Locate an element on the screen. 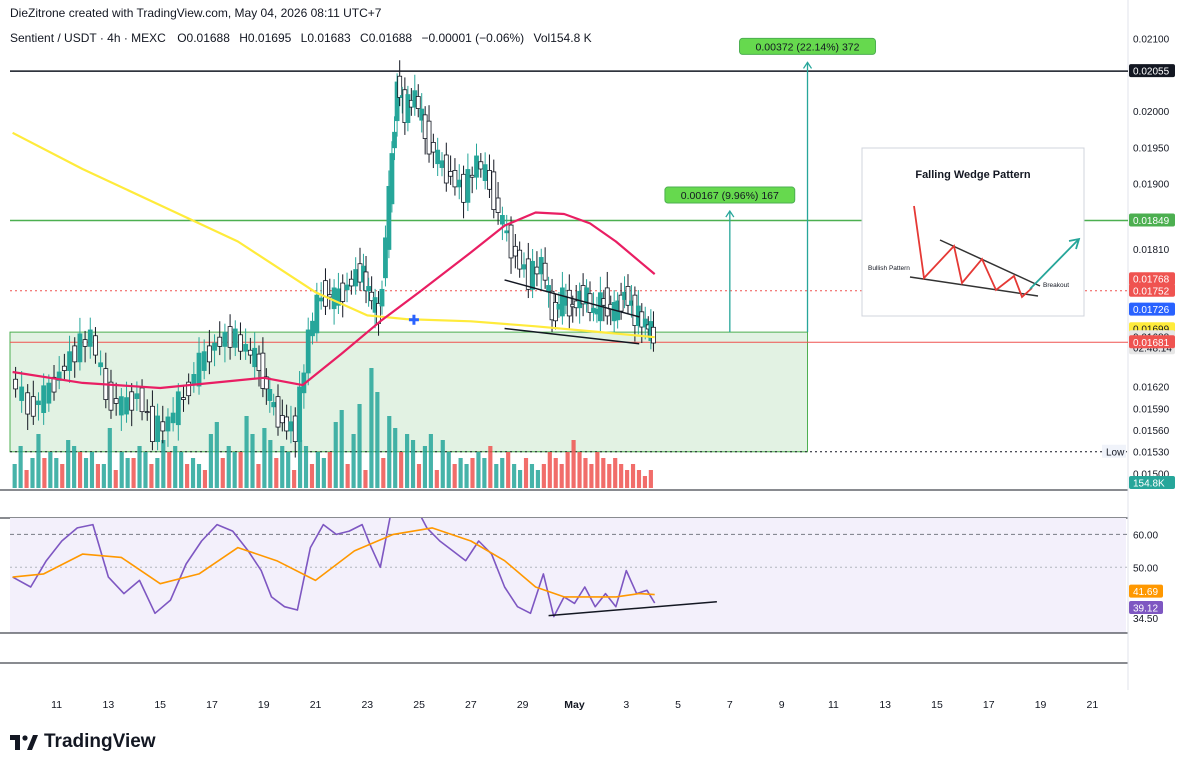  time-tick-label: 7 is located at coordinates (730, 705).